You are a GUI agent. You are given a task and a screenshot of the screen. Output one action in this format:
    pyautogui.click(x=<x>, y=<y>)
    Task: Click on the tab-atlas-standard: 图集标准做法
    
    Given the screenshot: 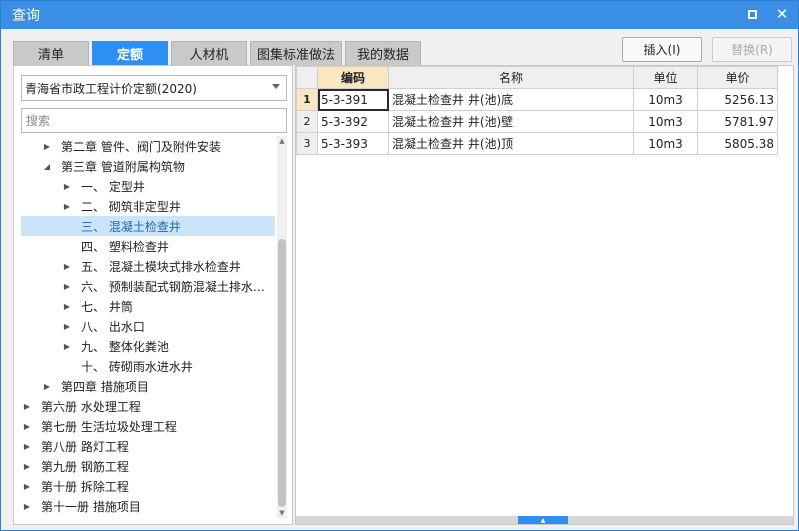 What is the action you would take?
    pyautogui.click(x=296, y=53)
    